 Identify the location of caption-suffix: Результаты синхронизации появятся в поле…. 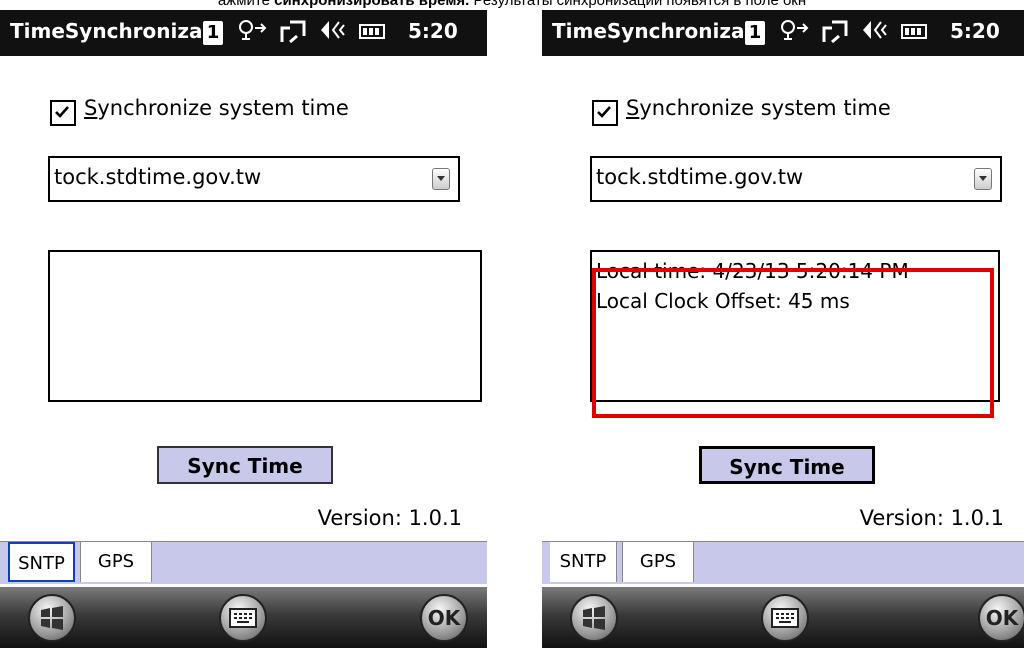
(638, 4).